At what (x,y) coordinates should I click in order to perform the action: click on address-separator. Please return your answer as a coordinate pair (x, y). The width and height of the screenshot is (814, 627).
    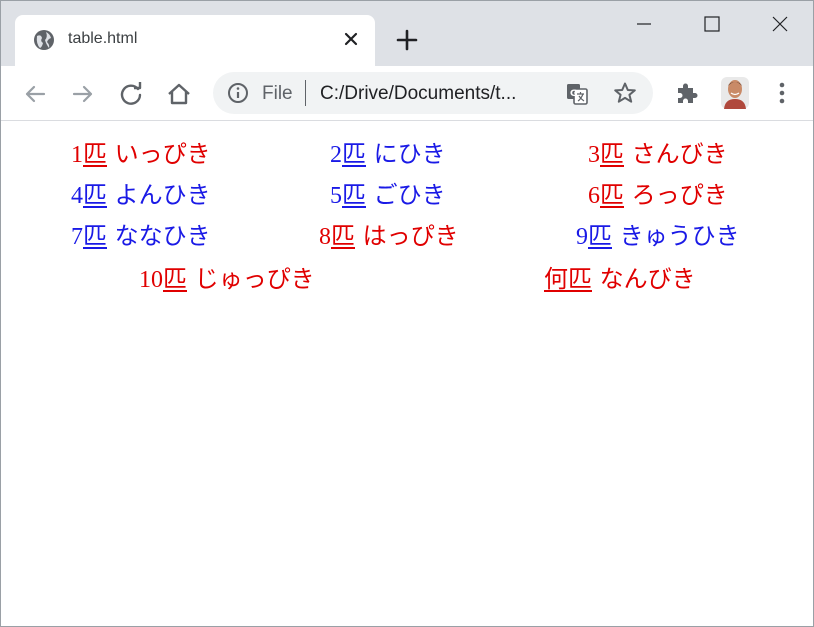
    Looking at the image, I should click on (305, 93).